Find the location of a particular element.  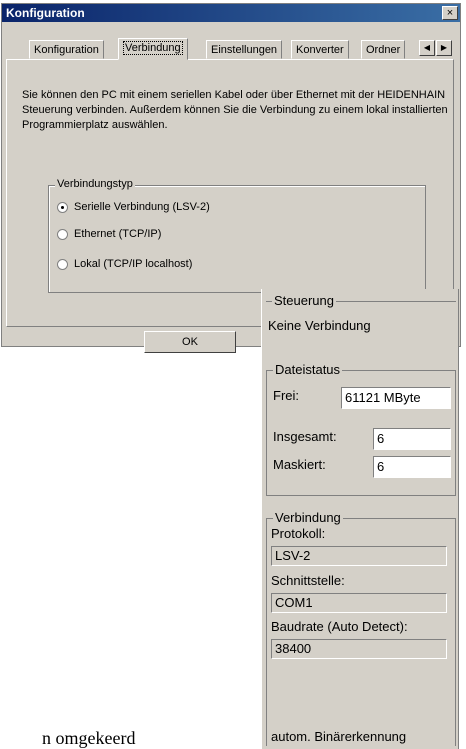

schnittstelle-field: COM1 is located at coordinates (359, 603).